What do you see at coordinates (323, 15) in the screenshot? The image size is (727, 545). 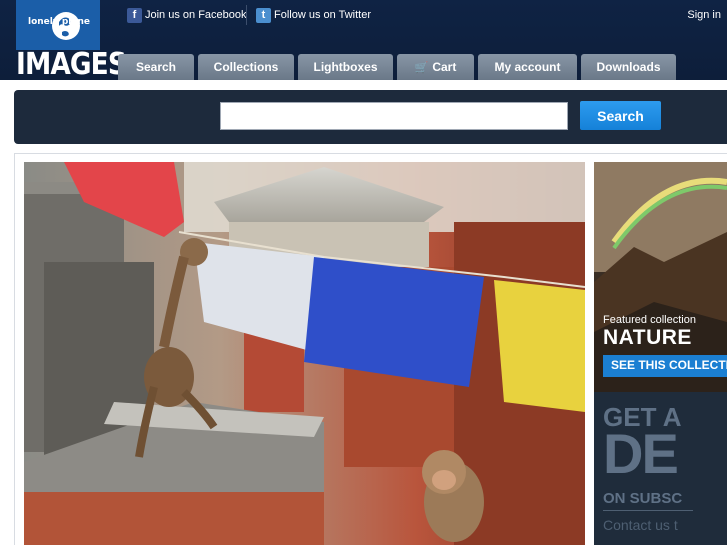 I see `twitter-link-label: Follow us on Twitter` at bounding box center [323, 15].